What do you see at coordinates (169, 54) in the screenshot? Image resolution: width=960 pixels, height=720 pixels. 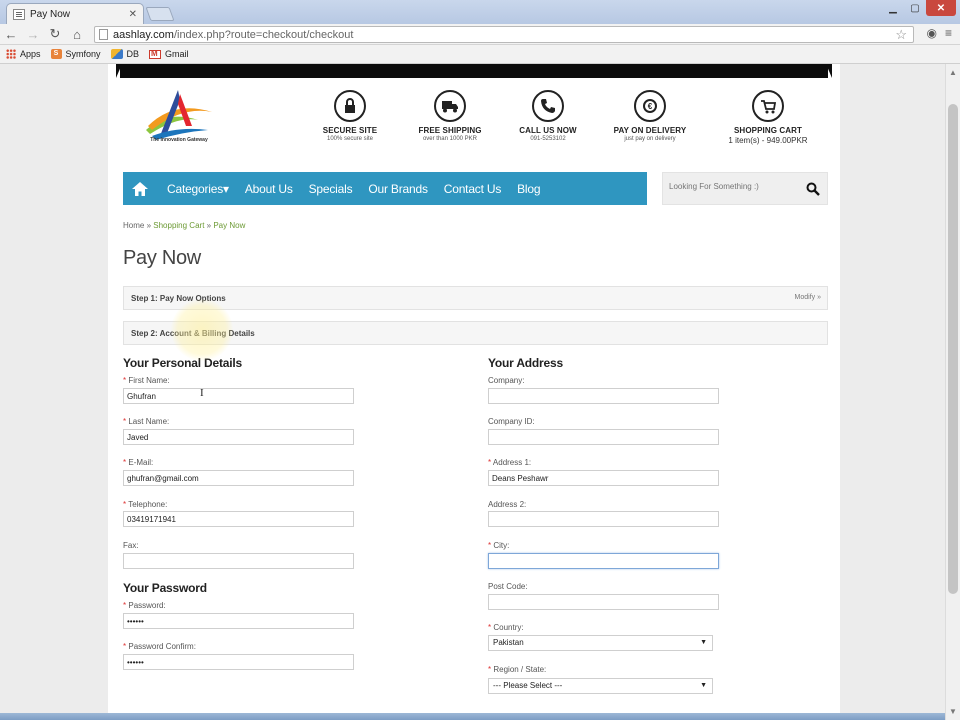 I see `bookmark-gmail: Gmail` at bounding box center [169, 54].